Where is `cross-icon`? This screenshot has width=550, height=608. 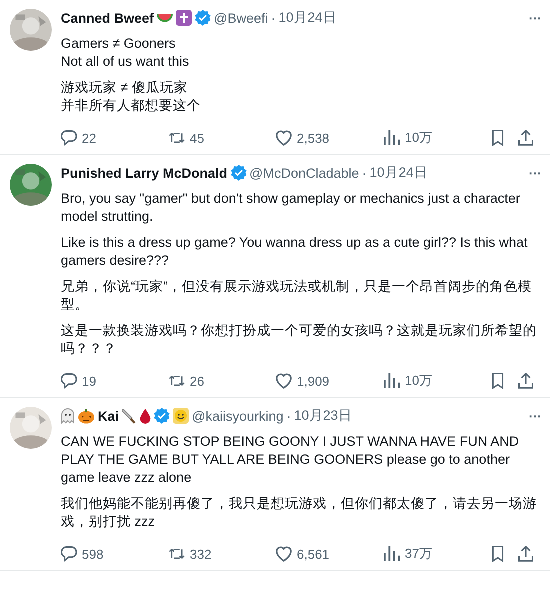
cross-icon is located at coordinates (184, 18).